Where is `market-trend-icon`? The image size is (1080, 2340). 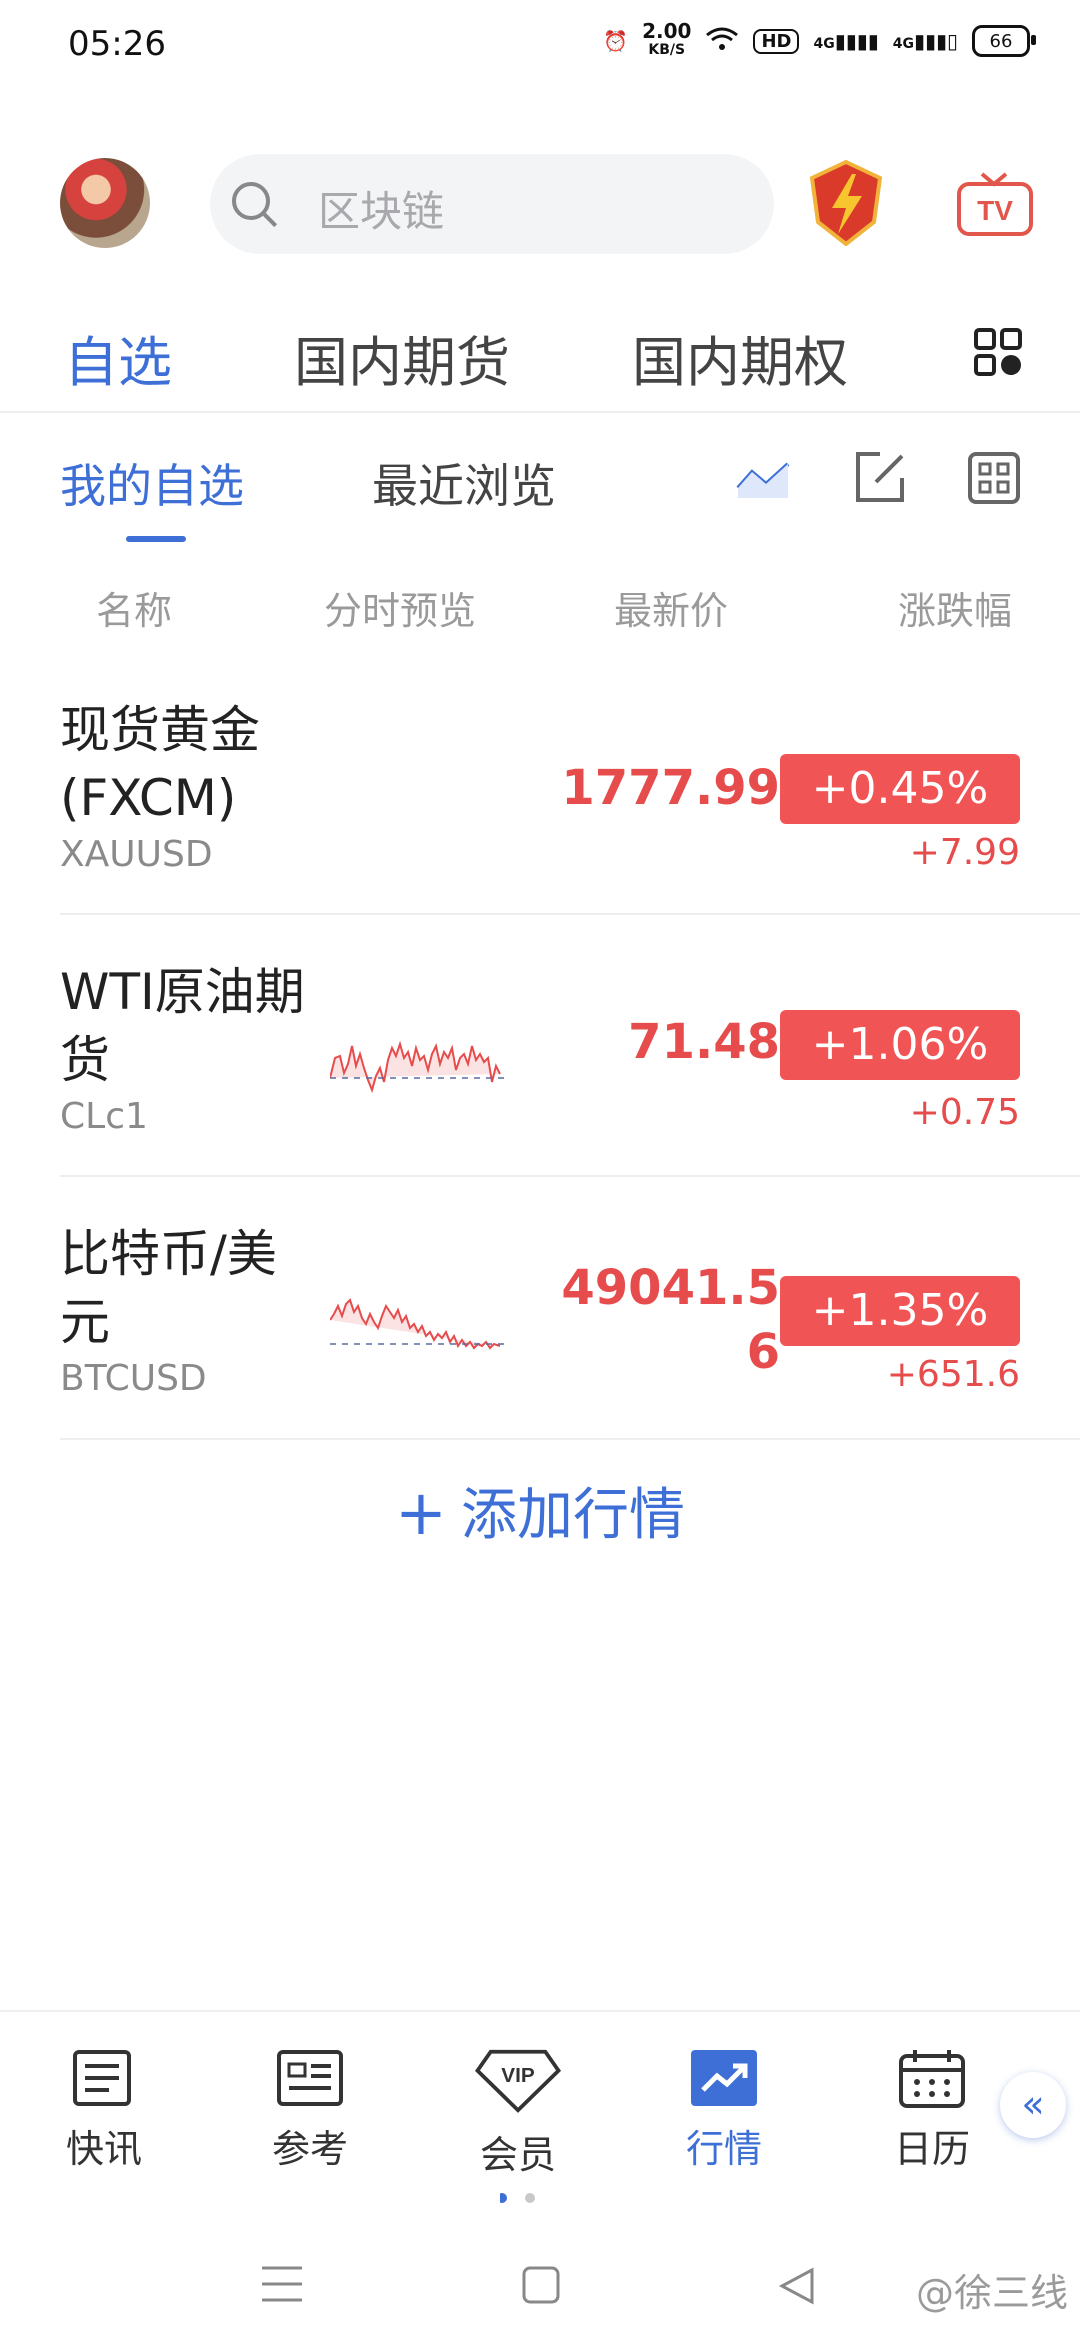
market-trend-icon is located at coordinates (724, 2078).